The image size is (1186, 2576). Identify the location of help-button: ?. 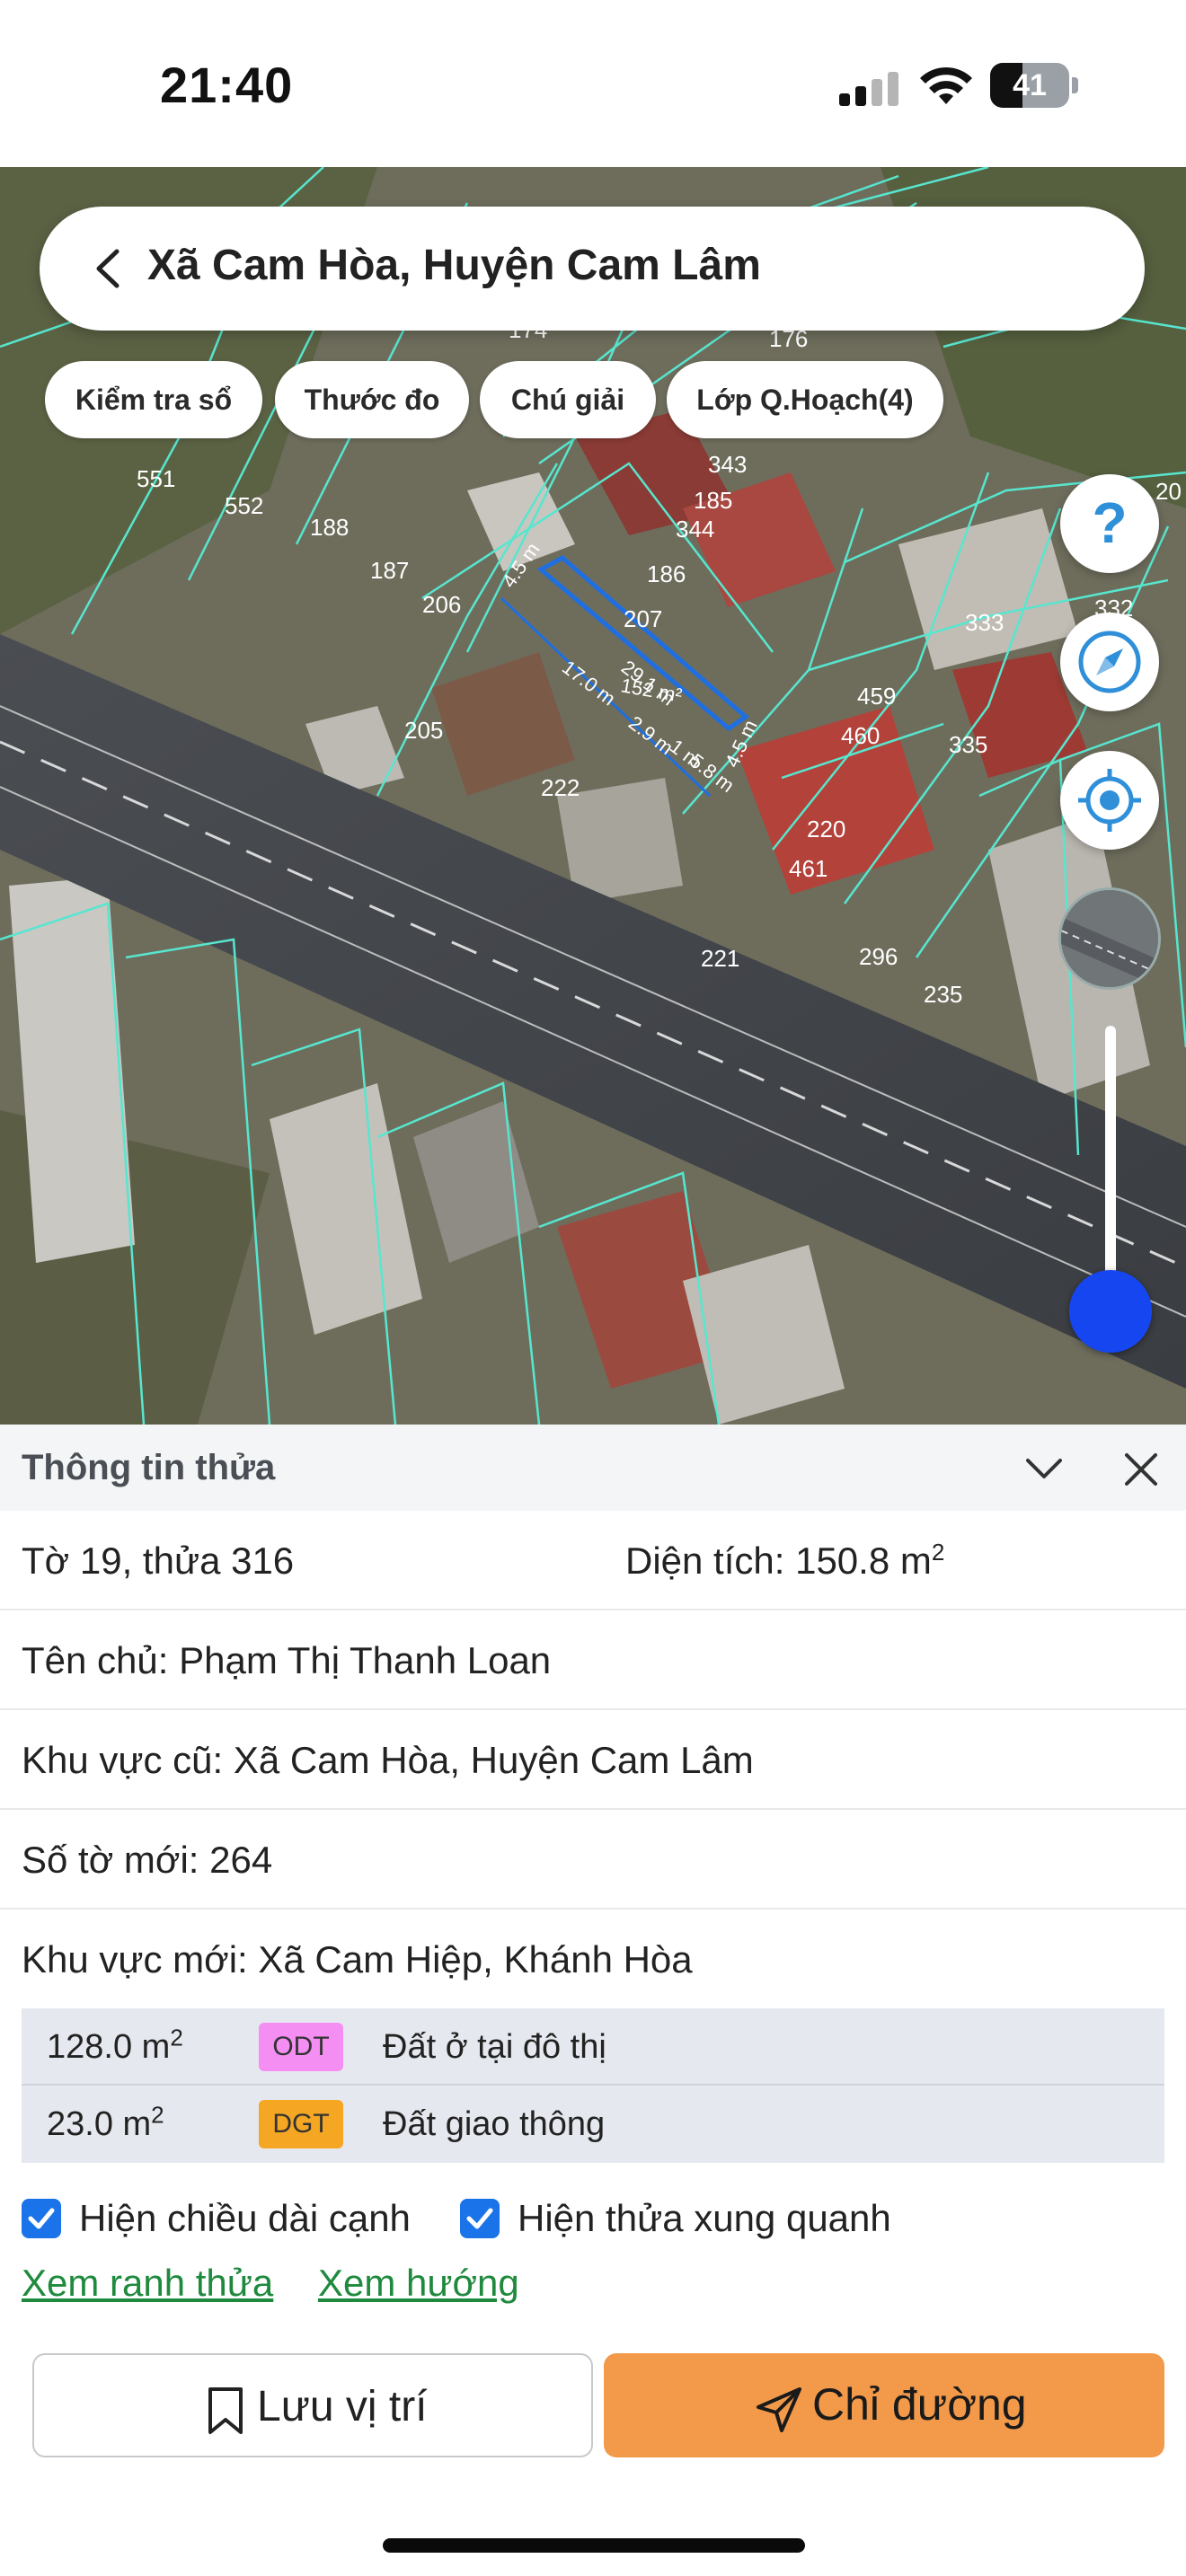
(1109, 523).